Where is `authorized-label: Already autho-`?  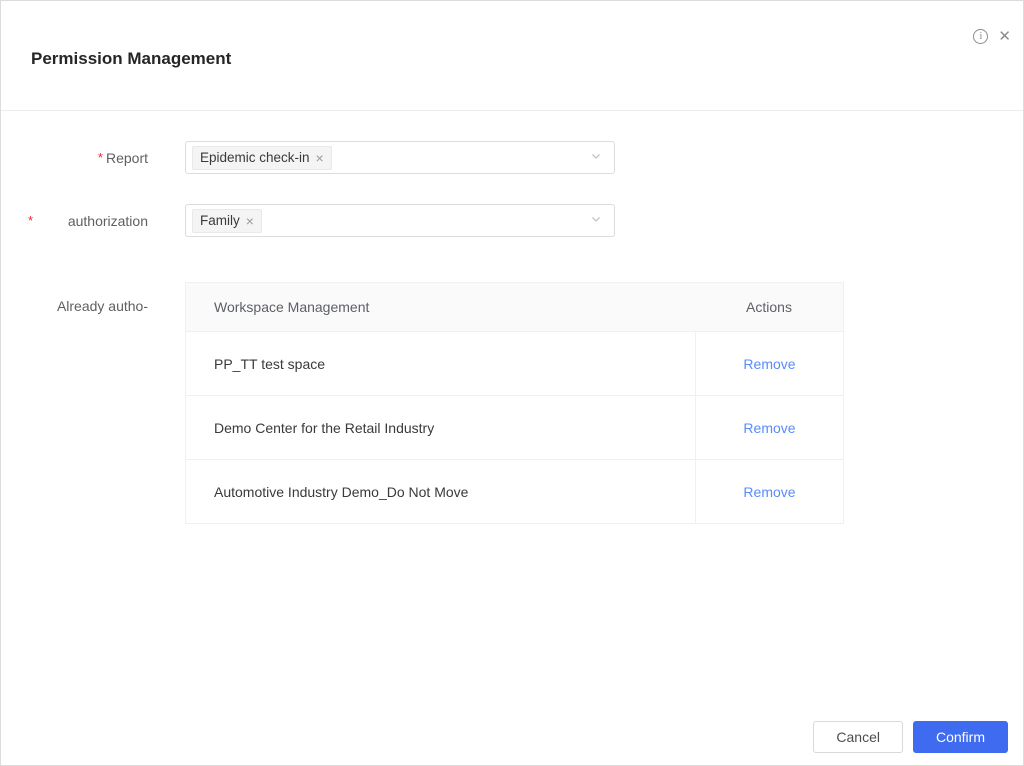 authorized-label: Already autho- is located at coordinates (88, 298).